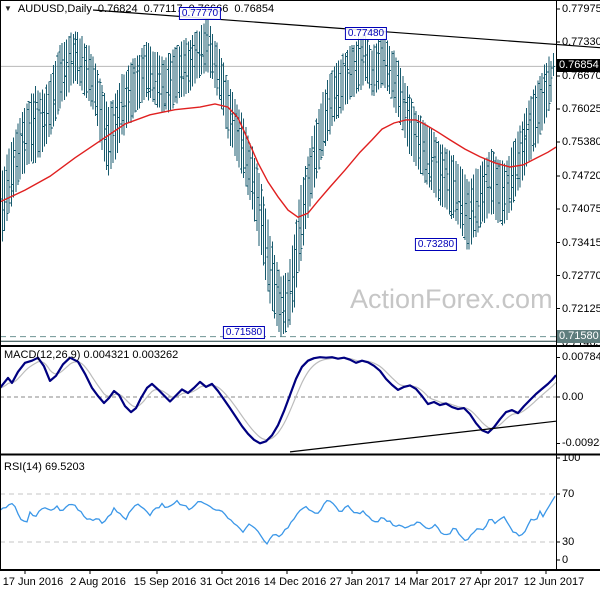  Describe the element at coordinates (581, 108) in the screenshot. I see `y-axis-price-label: 0.76025` at that location.